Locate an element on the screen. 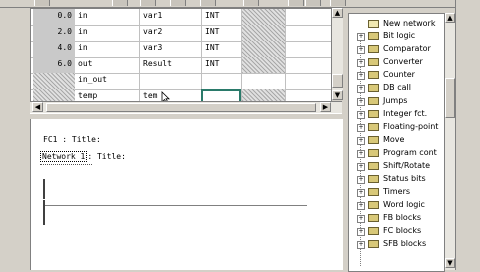 The height and width of the screenshot is (272, 480). tree-item-converter: + Converter is located at coordinates (396, 62).